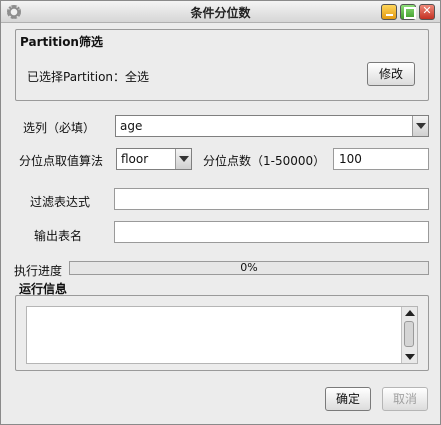 Image resolution: width=441 pixels, height=425 pixels. I want to click on filter-expression-input, so click(271, 199).